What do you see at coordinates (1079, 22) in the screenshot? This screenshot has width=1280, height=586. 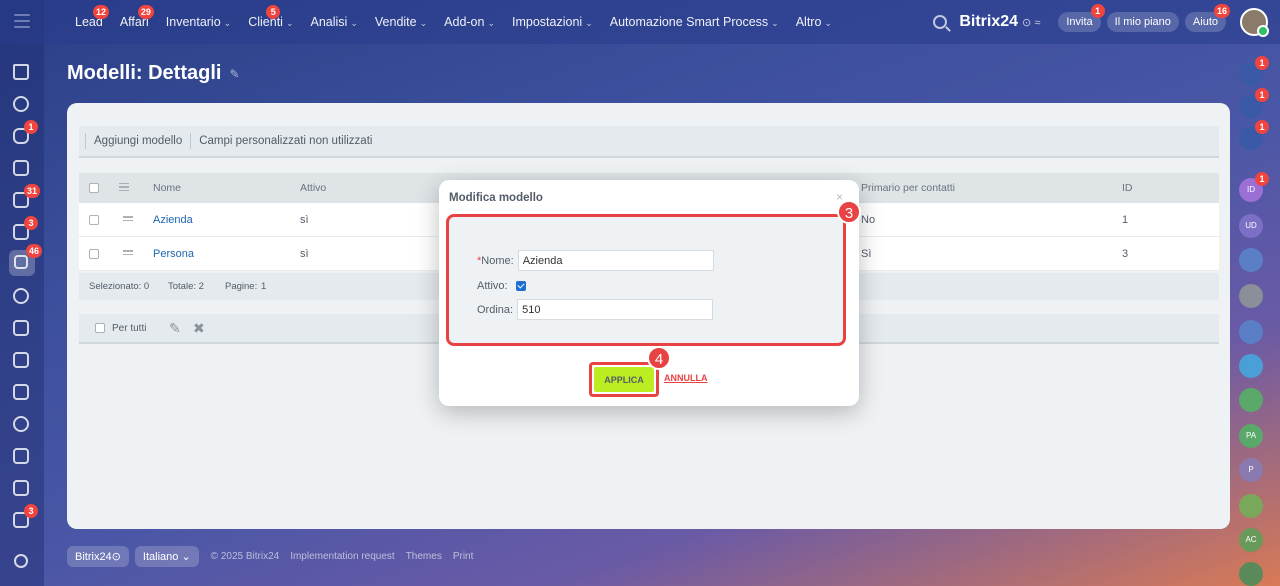 I see `invite-label: Invita` at bounding box center [1079, 22].